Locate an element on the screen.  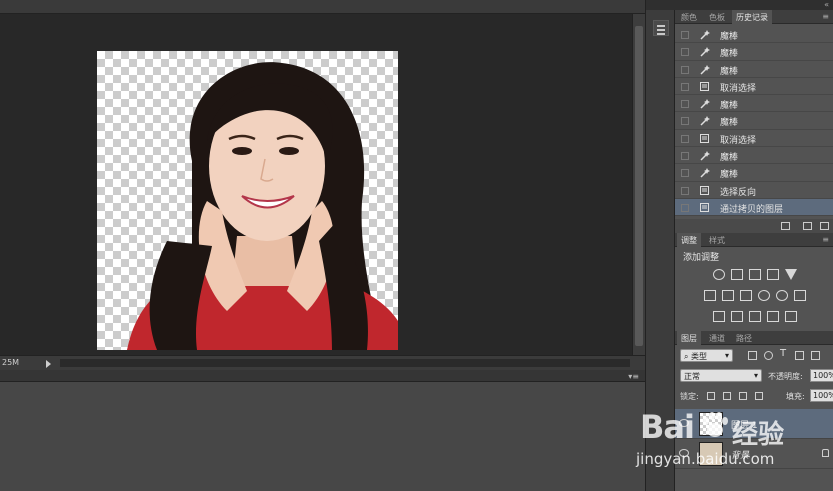
panel-menu-icon: ▾≡ is located at coordinates (633, 376).